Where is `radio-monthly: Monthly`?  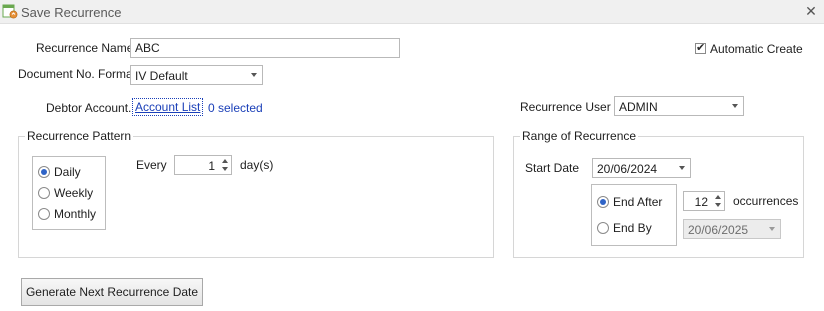
radio-monthly: Monthly is located at coordinates (68, 215).